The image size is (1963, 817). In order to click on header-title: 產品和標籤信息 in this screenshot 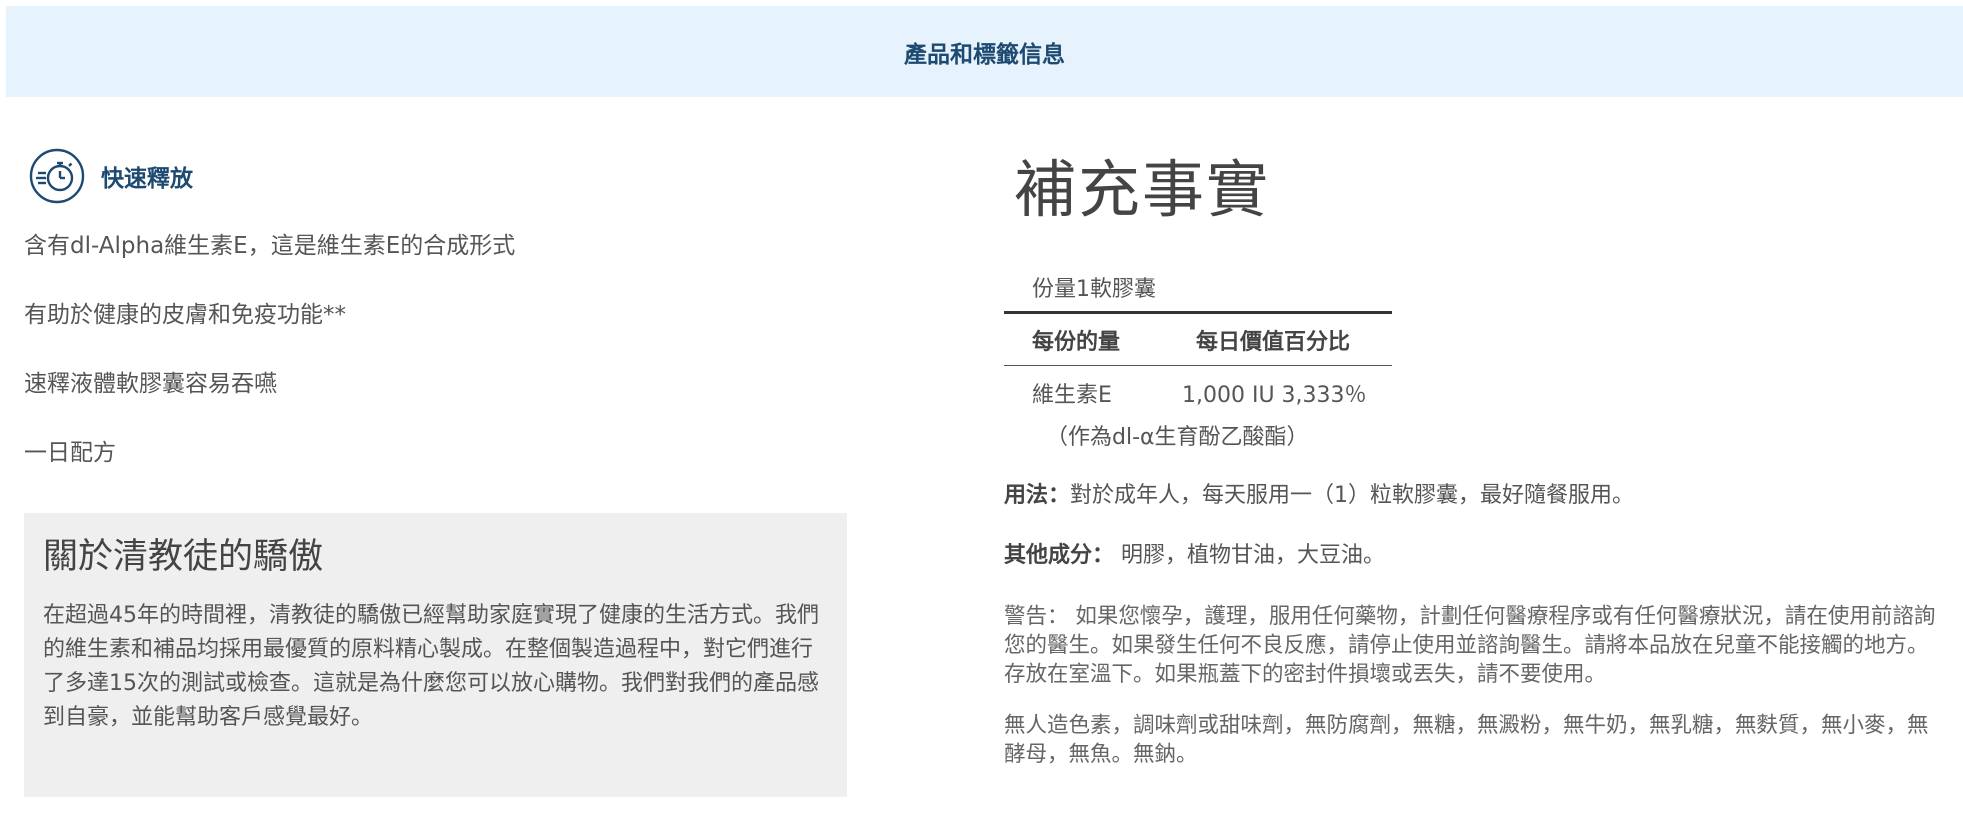, I will do `click(984, 54)`.